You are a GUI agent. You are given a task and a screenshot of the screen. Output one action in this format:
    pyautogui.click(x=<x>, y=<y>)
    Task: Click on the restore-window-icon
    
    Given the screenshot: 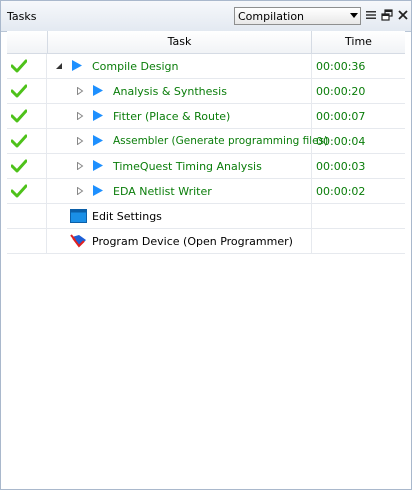 What is the action you would take?
    pyautogui.click(x=387, y=15)
    